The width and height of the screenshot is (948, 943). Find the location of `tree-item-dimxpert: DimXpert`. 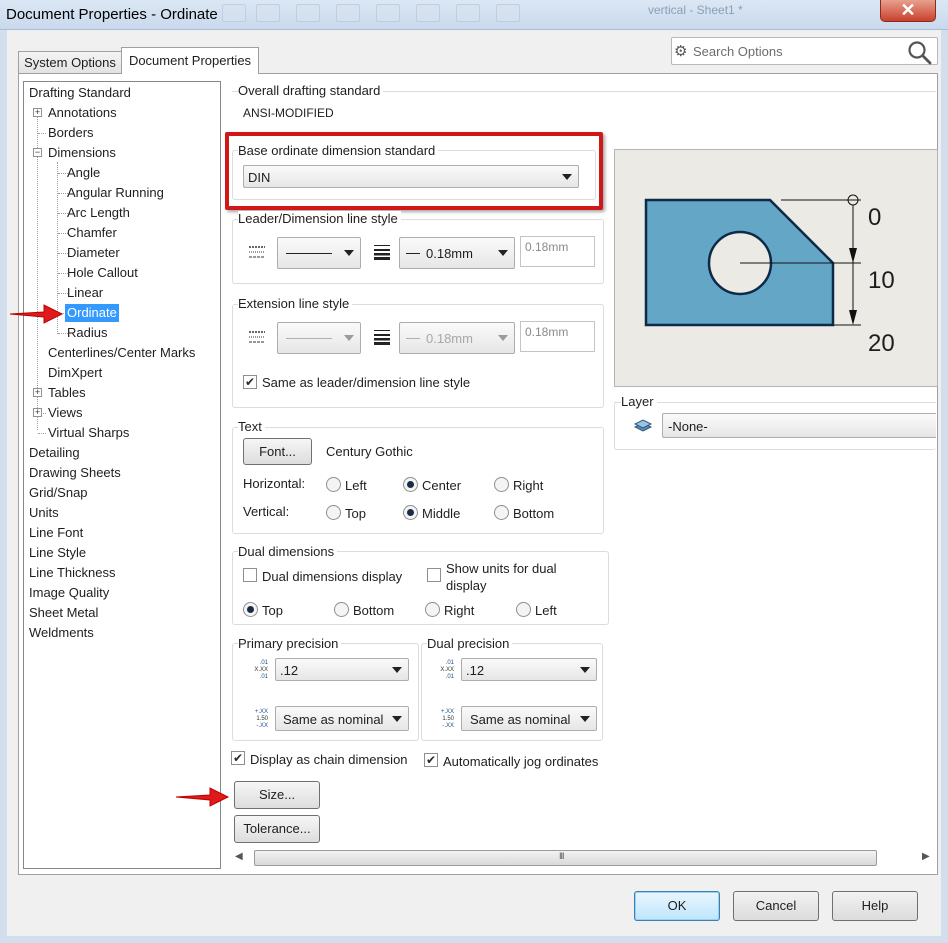

tree-item-dimxpert: DimXpert is located at coordinates (75, 373).